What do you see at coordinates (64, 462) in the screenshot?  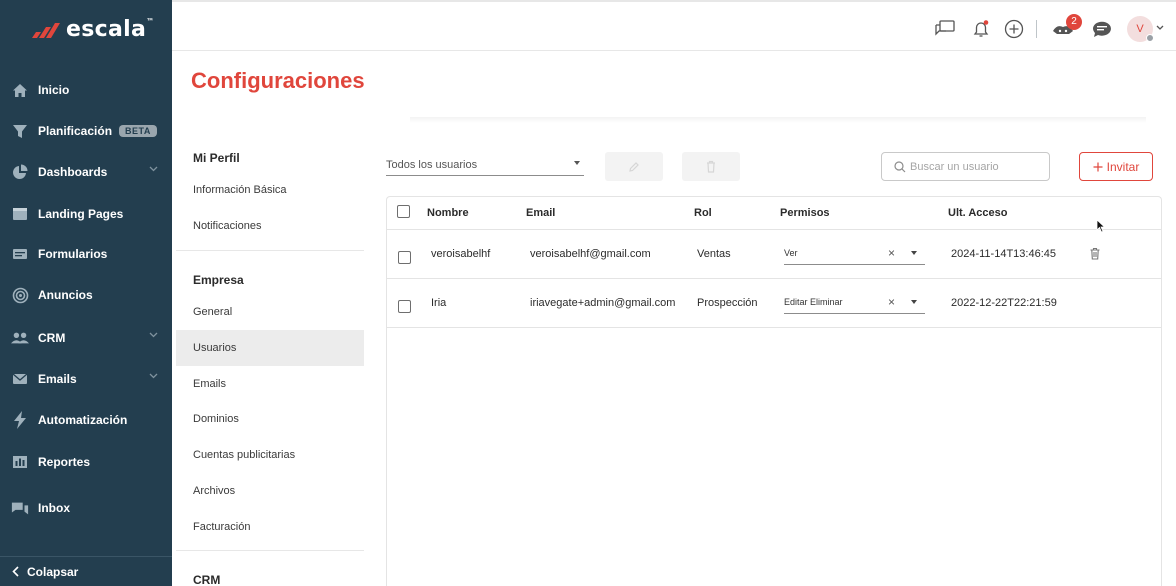 I see `sidebar-item-label: Reportes` at bounding box center [64, 462].